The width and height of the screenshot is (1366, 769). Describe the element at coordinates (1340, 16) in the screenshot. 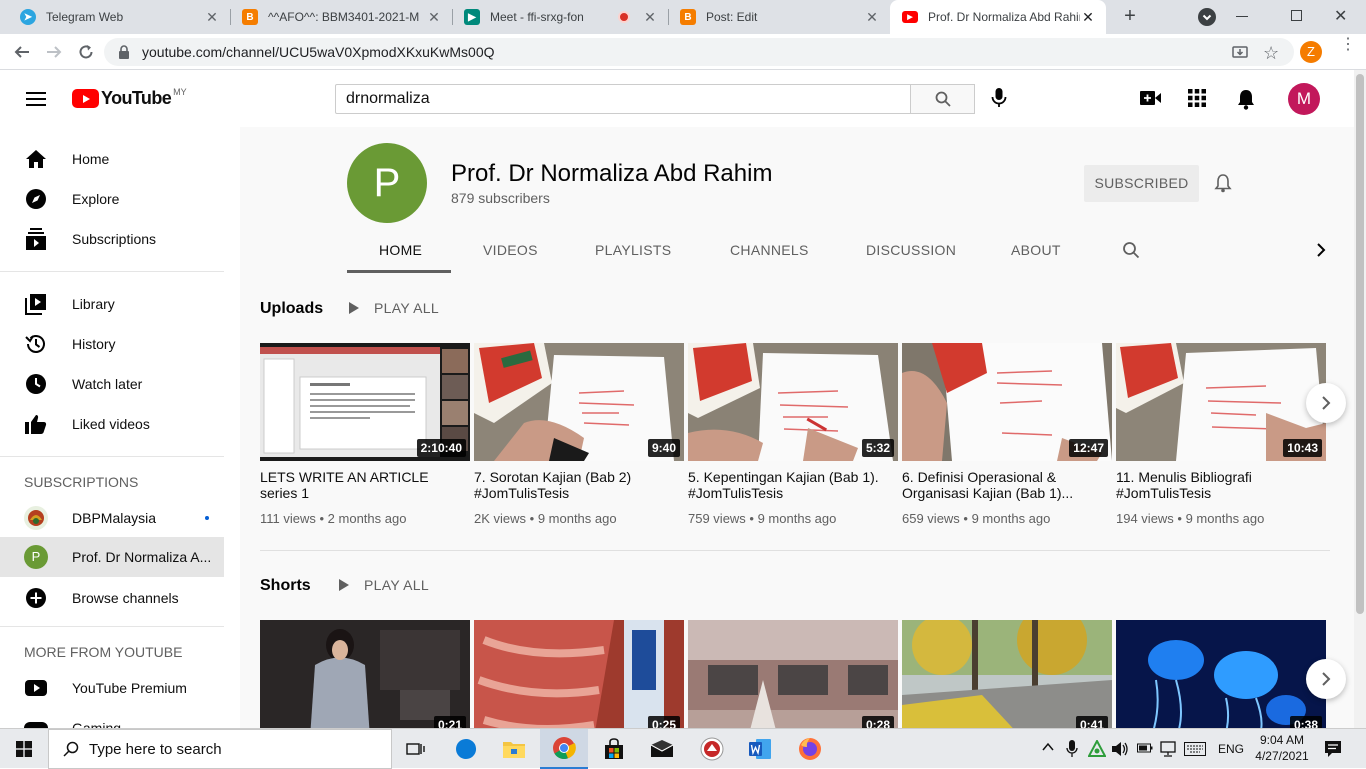

I see `close-window-button: ✕` at that location.